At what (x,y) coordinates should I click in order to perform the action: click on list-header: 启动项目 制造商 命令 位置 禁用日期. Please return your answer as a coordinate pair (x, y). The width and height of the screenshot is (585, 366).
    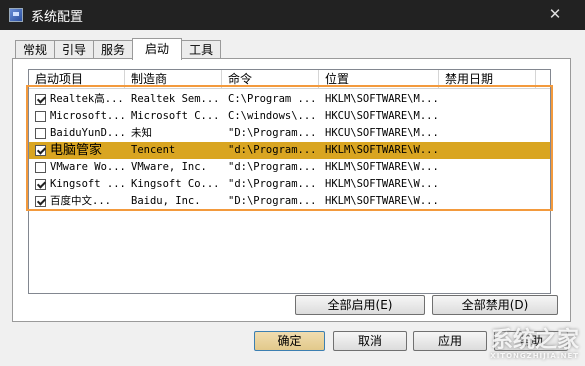
    Looking at the image, I should click on (289, 79).